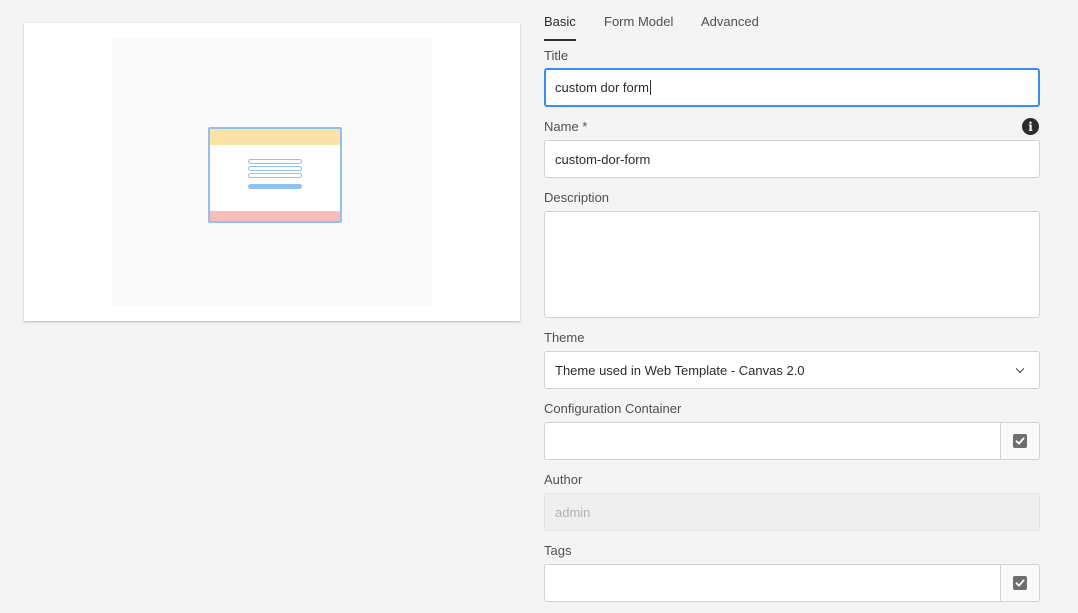  Describe the element at coordinates (792, 512) in the screenshot. I see `author-input: admin` at that location.